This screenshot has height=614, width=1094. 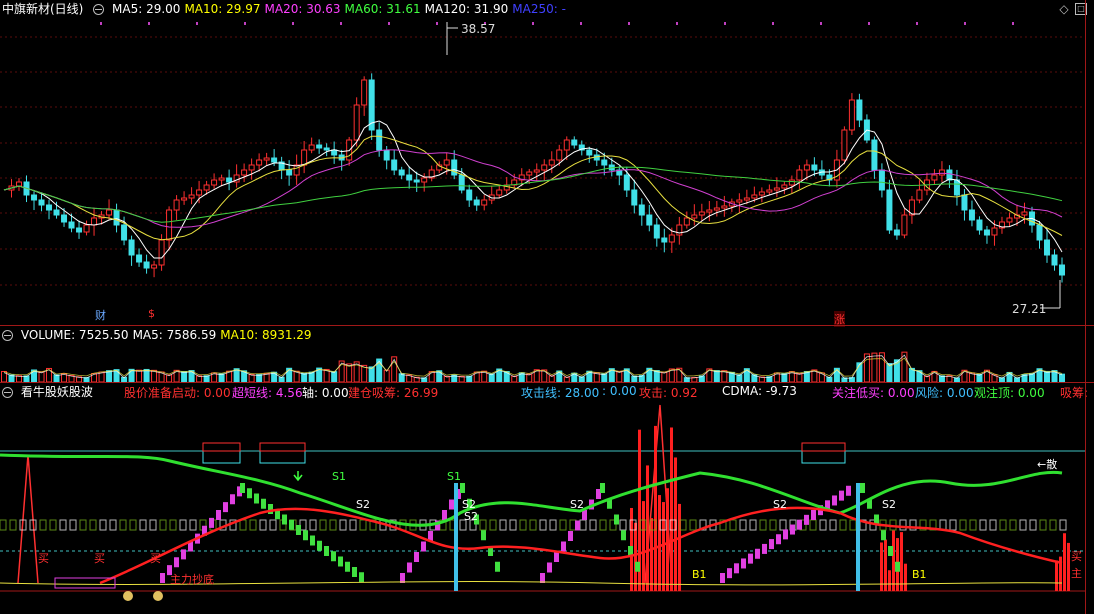 I want to click on volume-panel: VOLUME: 7525.50 MA5: 7586.59 MA10: 8931.29, so click(x=547, y=354).